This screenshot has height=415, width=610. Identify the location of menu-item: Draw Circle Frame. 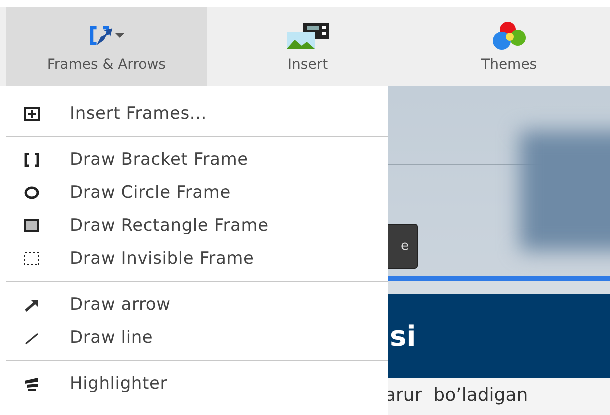
(194, 192).